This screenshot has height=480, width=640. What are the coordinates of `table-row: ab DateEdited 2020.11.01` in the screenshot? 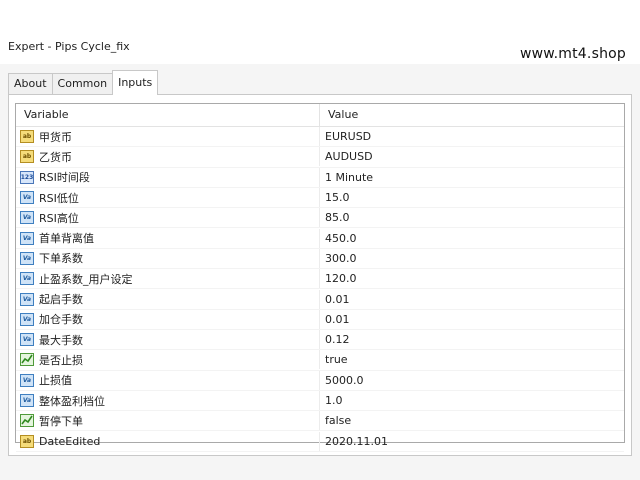 It's located at (320, 441).